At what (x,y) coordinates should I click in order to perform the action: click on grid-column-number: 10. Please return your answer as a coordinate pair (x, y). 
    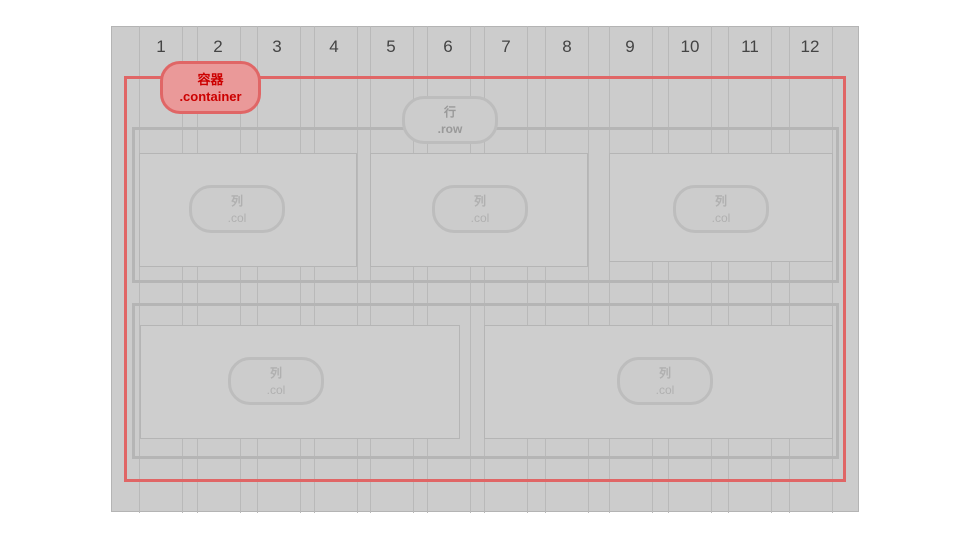
    Looking at the image, I should click on (690, 46).